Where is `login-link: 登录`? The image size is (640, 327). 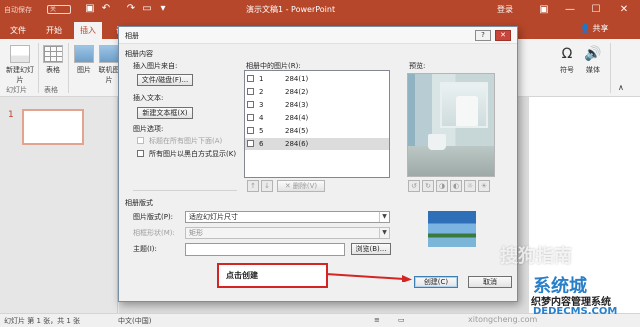 login-link: 登录 is located at coordinates (505, 9).